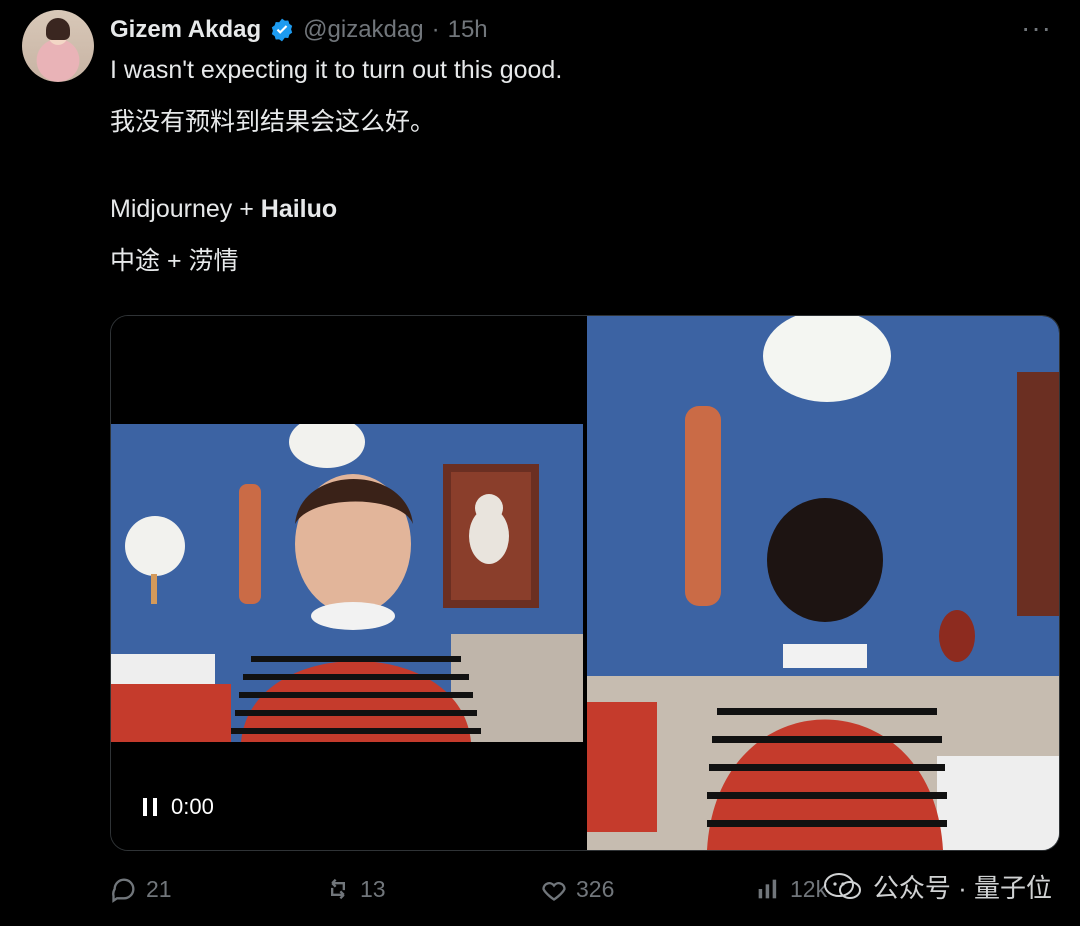 The image size is (1080, 926). What do you see at coordinates (595, 888) in the screenshot?
I see `like-count: 326` at bounding box center [595, 888].